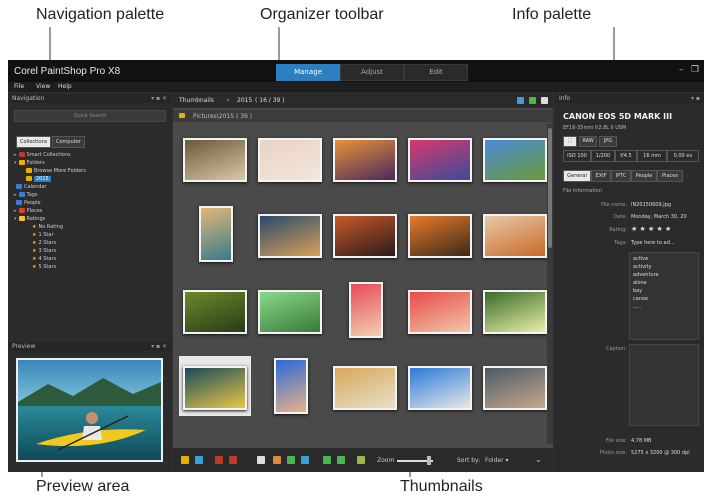 This screenshot has width=705, height=502. I want to click on info-panel-controls: ▾ ▪, so click(695, 98).